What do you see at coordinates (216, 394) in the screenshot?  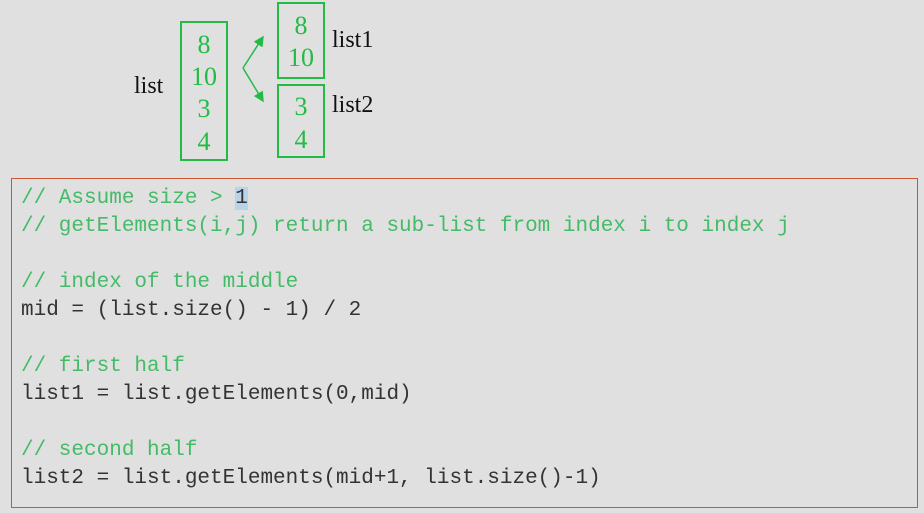 I see `code-list1-assignment: list1 = list.getElements(0,mid)` at bounding box center [216, 394].